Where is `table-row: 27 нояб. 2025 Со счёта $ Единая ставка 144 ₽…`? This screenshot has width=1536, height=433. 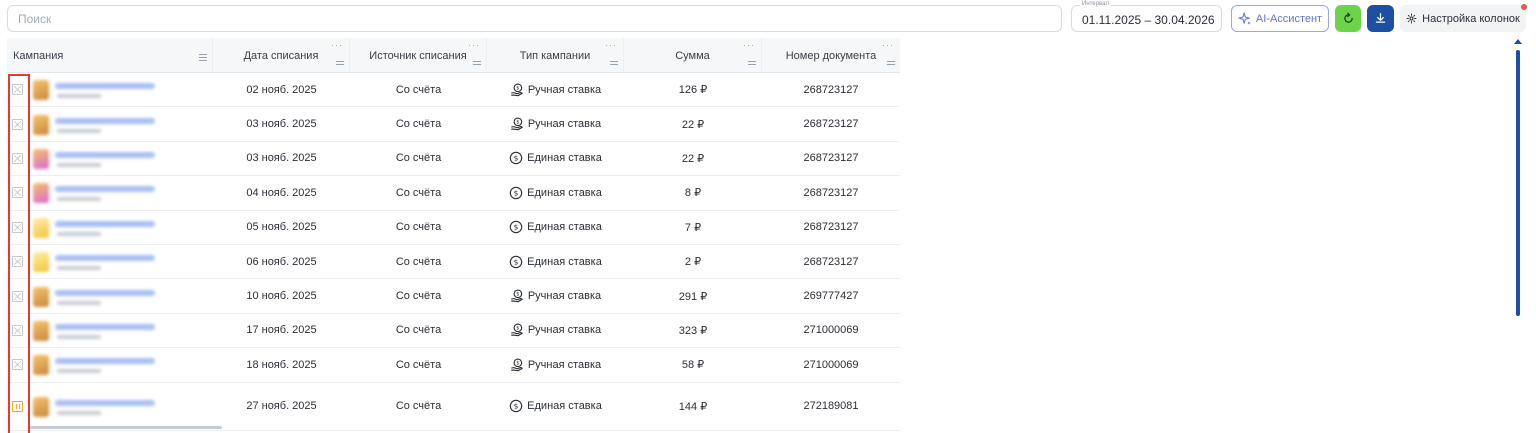 table-row: 27 нояб. 2025 Со счёта $ Единая ставка 144 ₽… is located at coordinates (453, 406).